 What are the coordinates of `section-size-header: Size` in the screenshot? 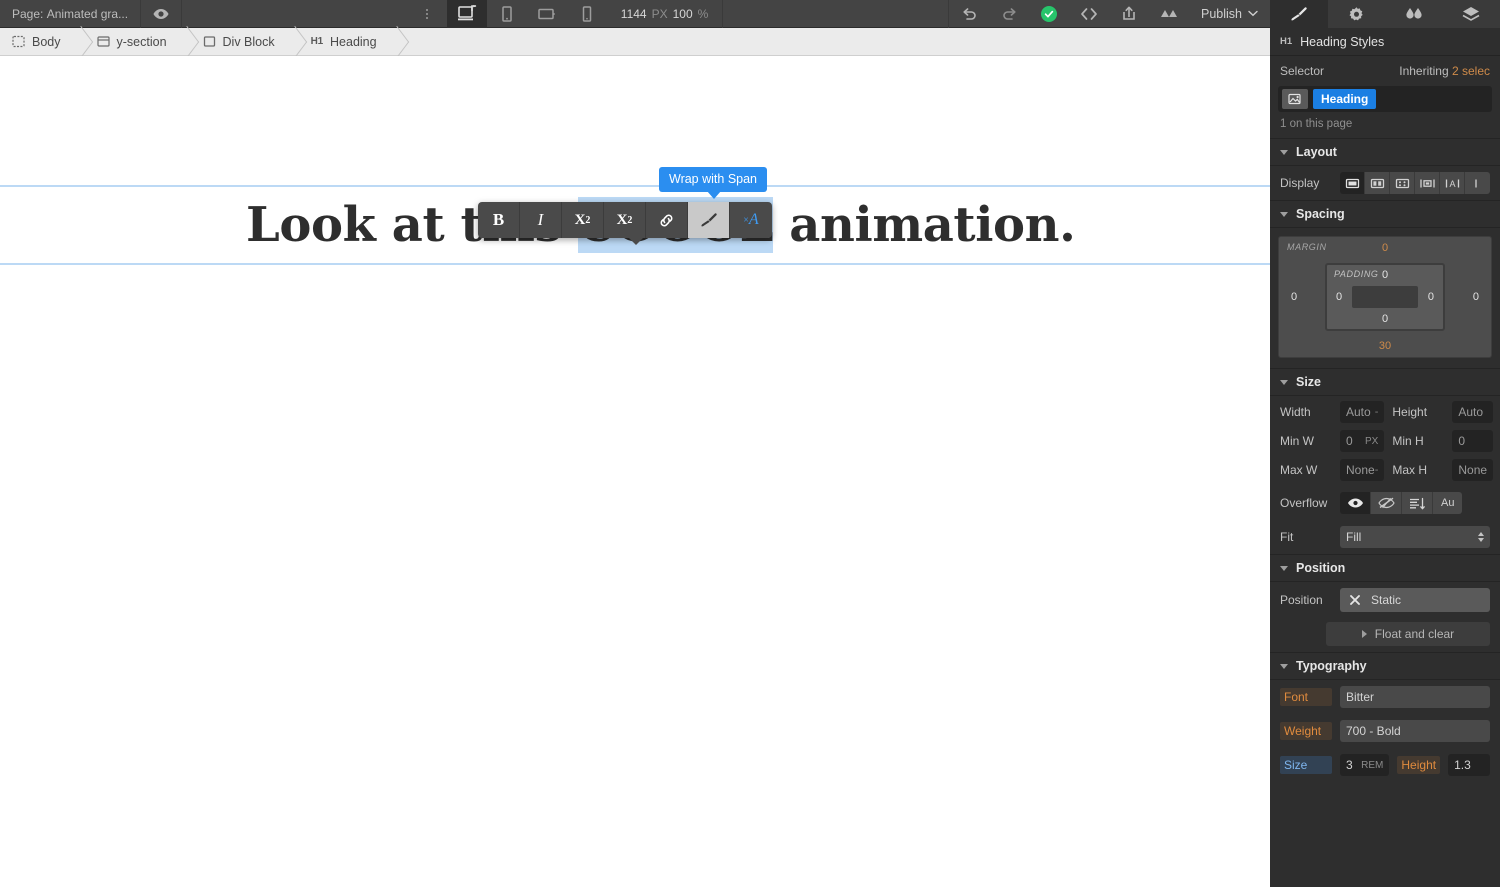 It's located at (1385, 382).